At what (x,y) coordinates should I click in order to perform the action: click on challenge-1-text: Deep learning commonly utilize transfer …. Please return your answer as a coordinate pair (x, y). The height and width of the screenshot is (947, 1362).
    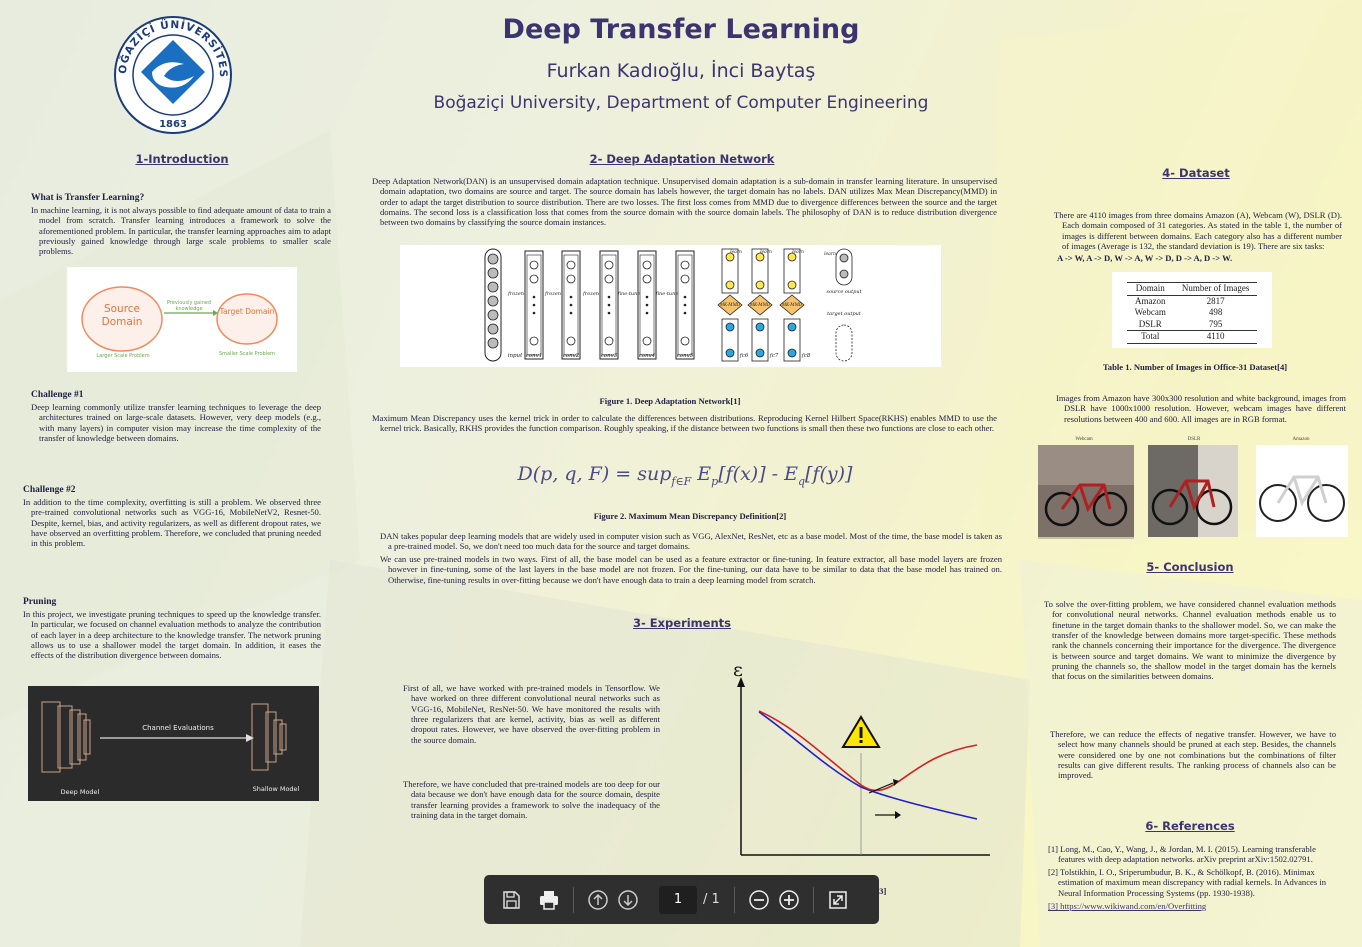
    Looking at the image, I should click on (176, 422).